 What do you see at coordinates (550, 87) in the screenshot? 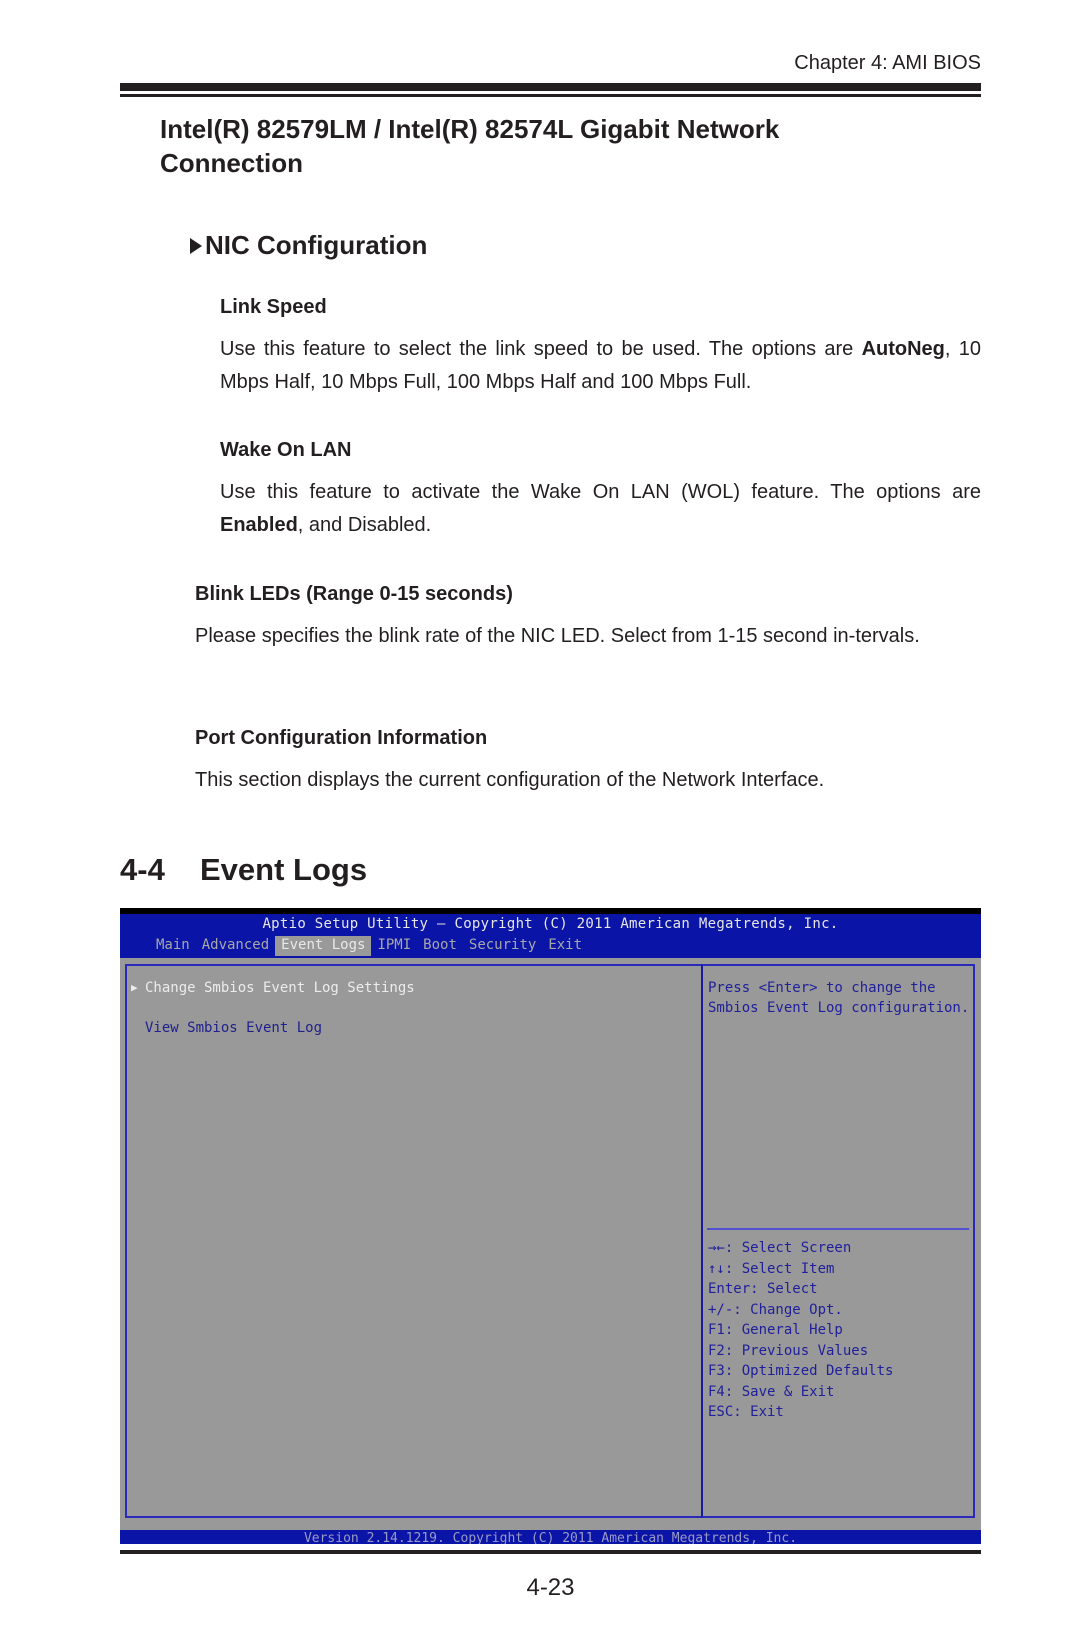
I see `header-rule-thick` at bounding box center [550, 87].